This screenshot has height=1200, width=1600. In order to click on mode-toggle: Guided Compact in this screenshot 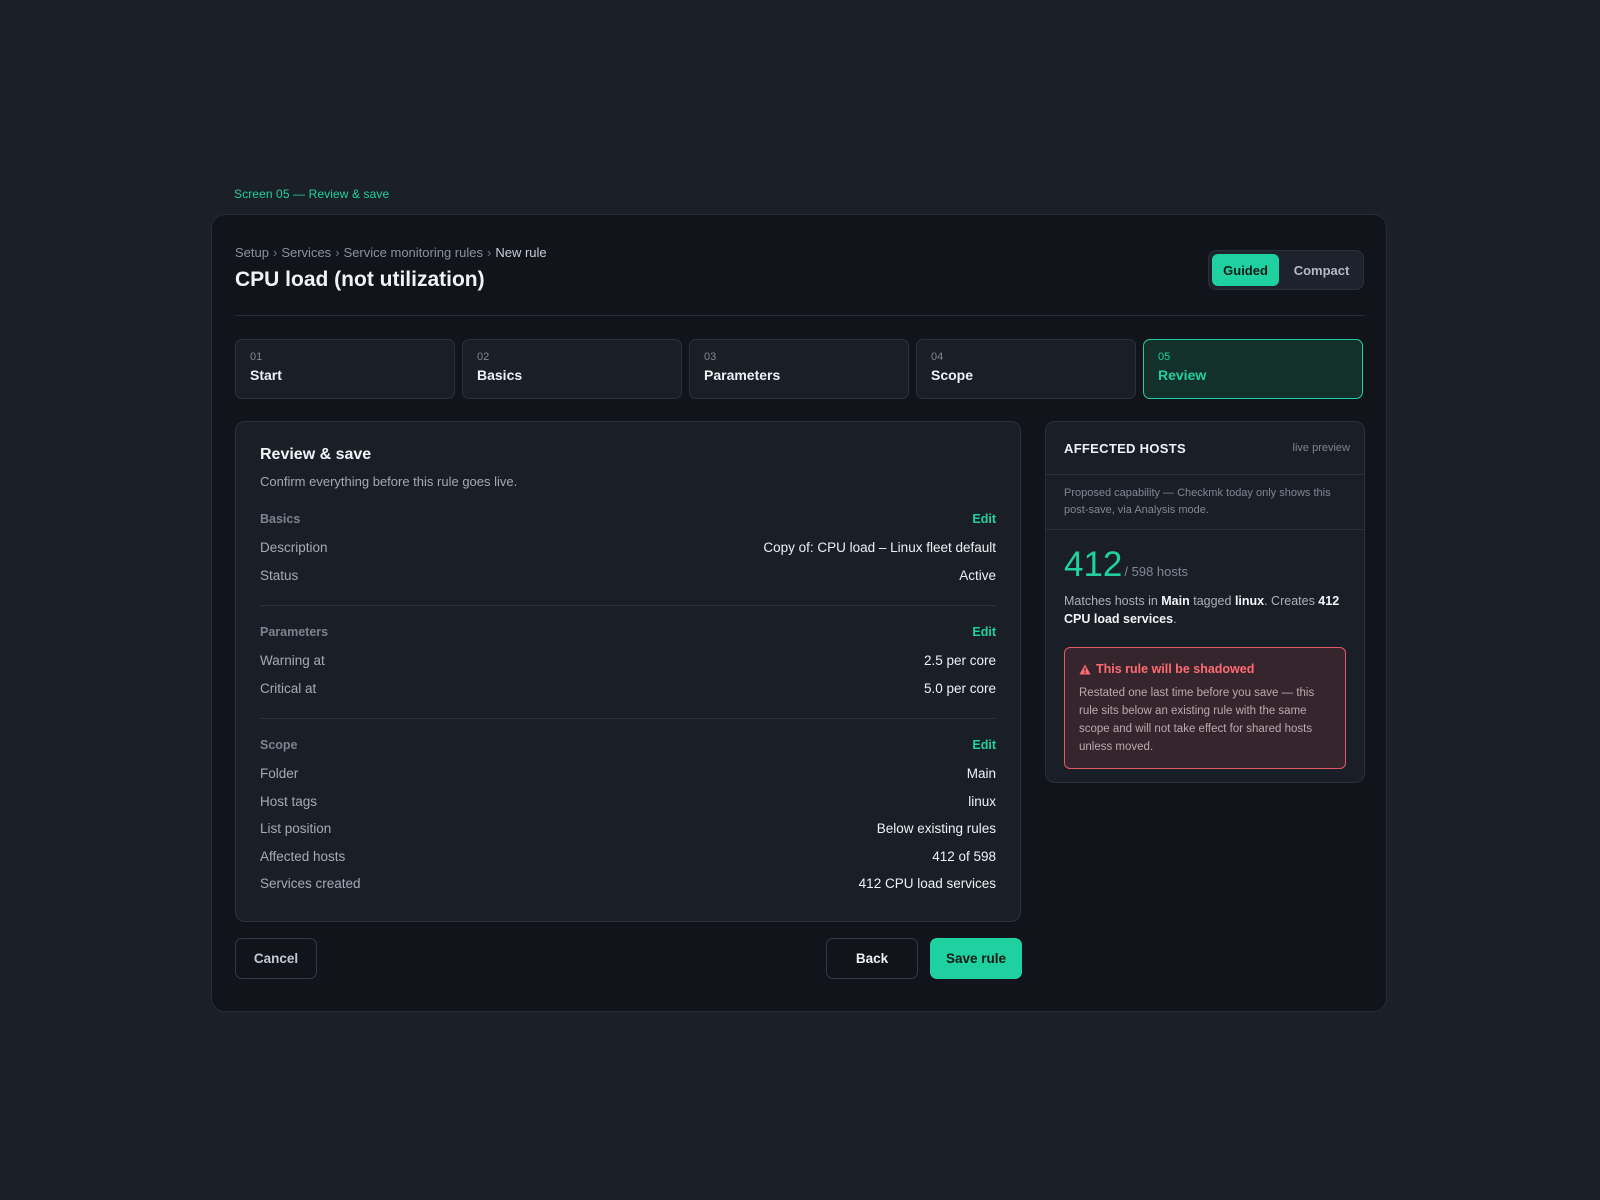, I will do `click(1286, 270)`.